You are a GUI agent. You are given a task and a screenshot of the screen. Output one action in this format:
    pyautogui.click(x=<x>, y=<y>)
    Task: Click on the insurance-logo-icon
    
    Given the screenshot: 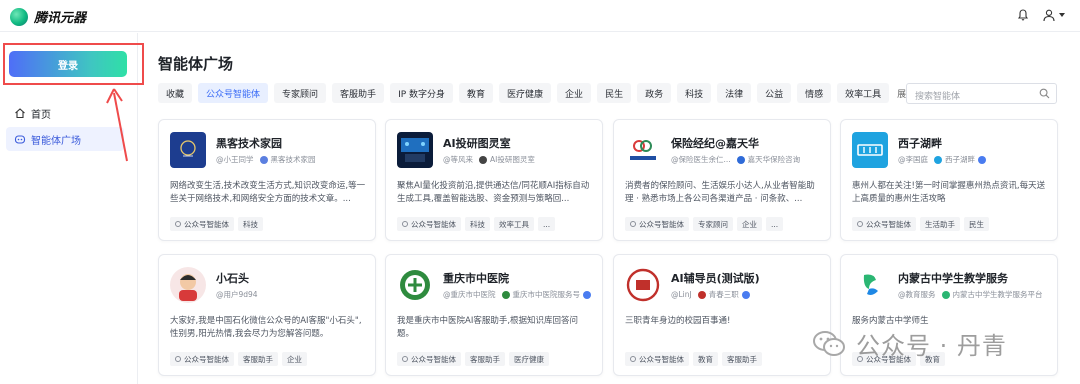 What is the action you would take?
    pyautogui.click(x=643, y=150)
    